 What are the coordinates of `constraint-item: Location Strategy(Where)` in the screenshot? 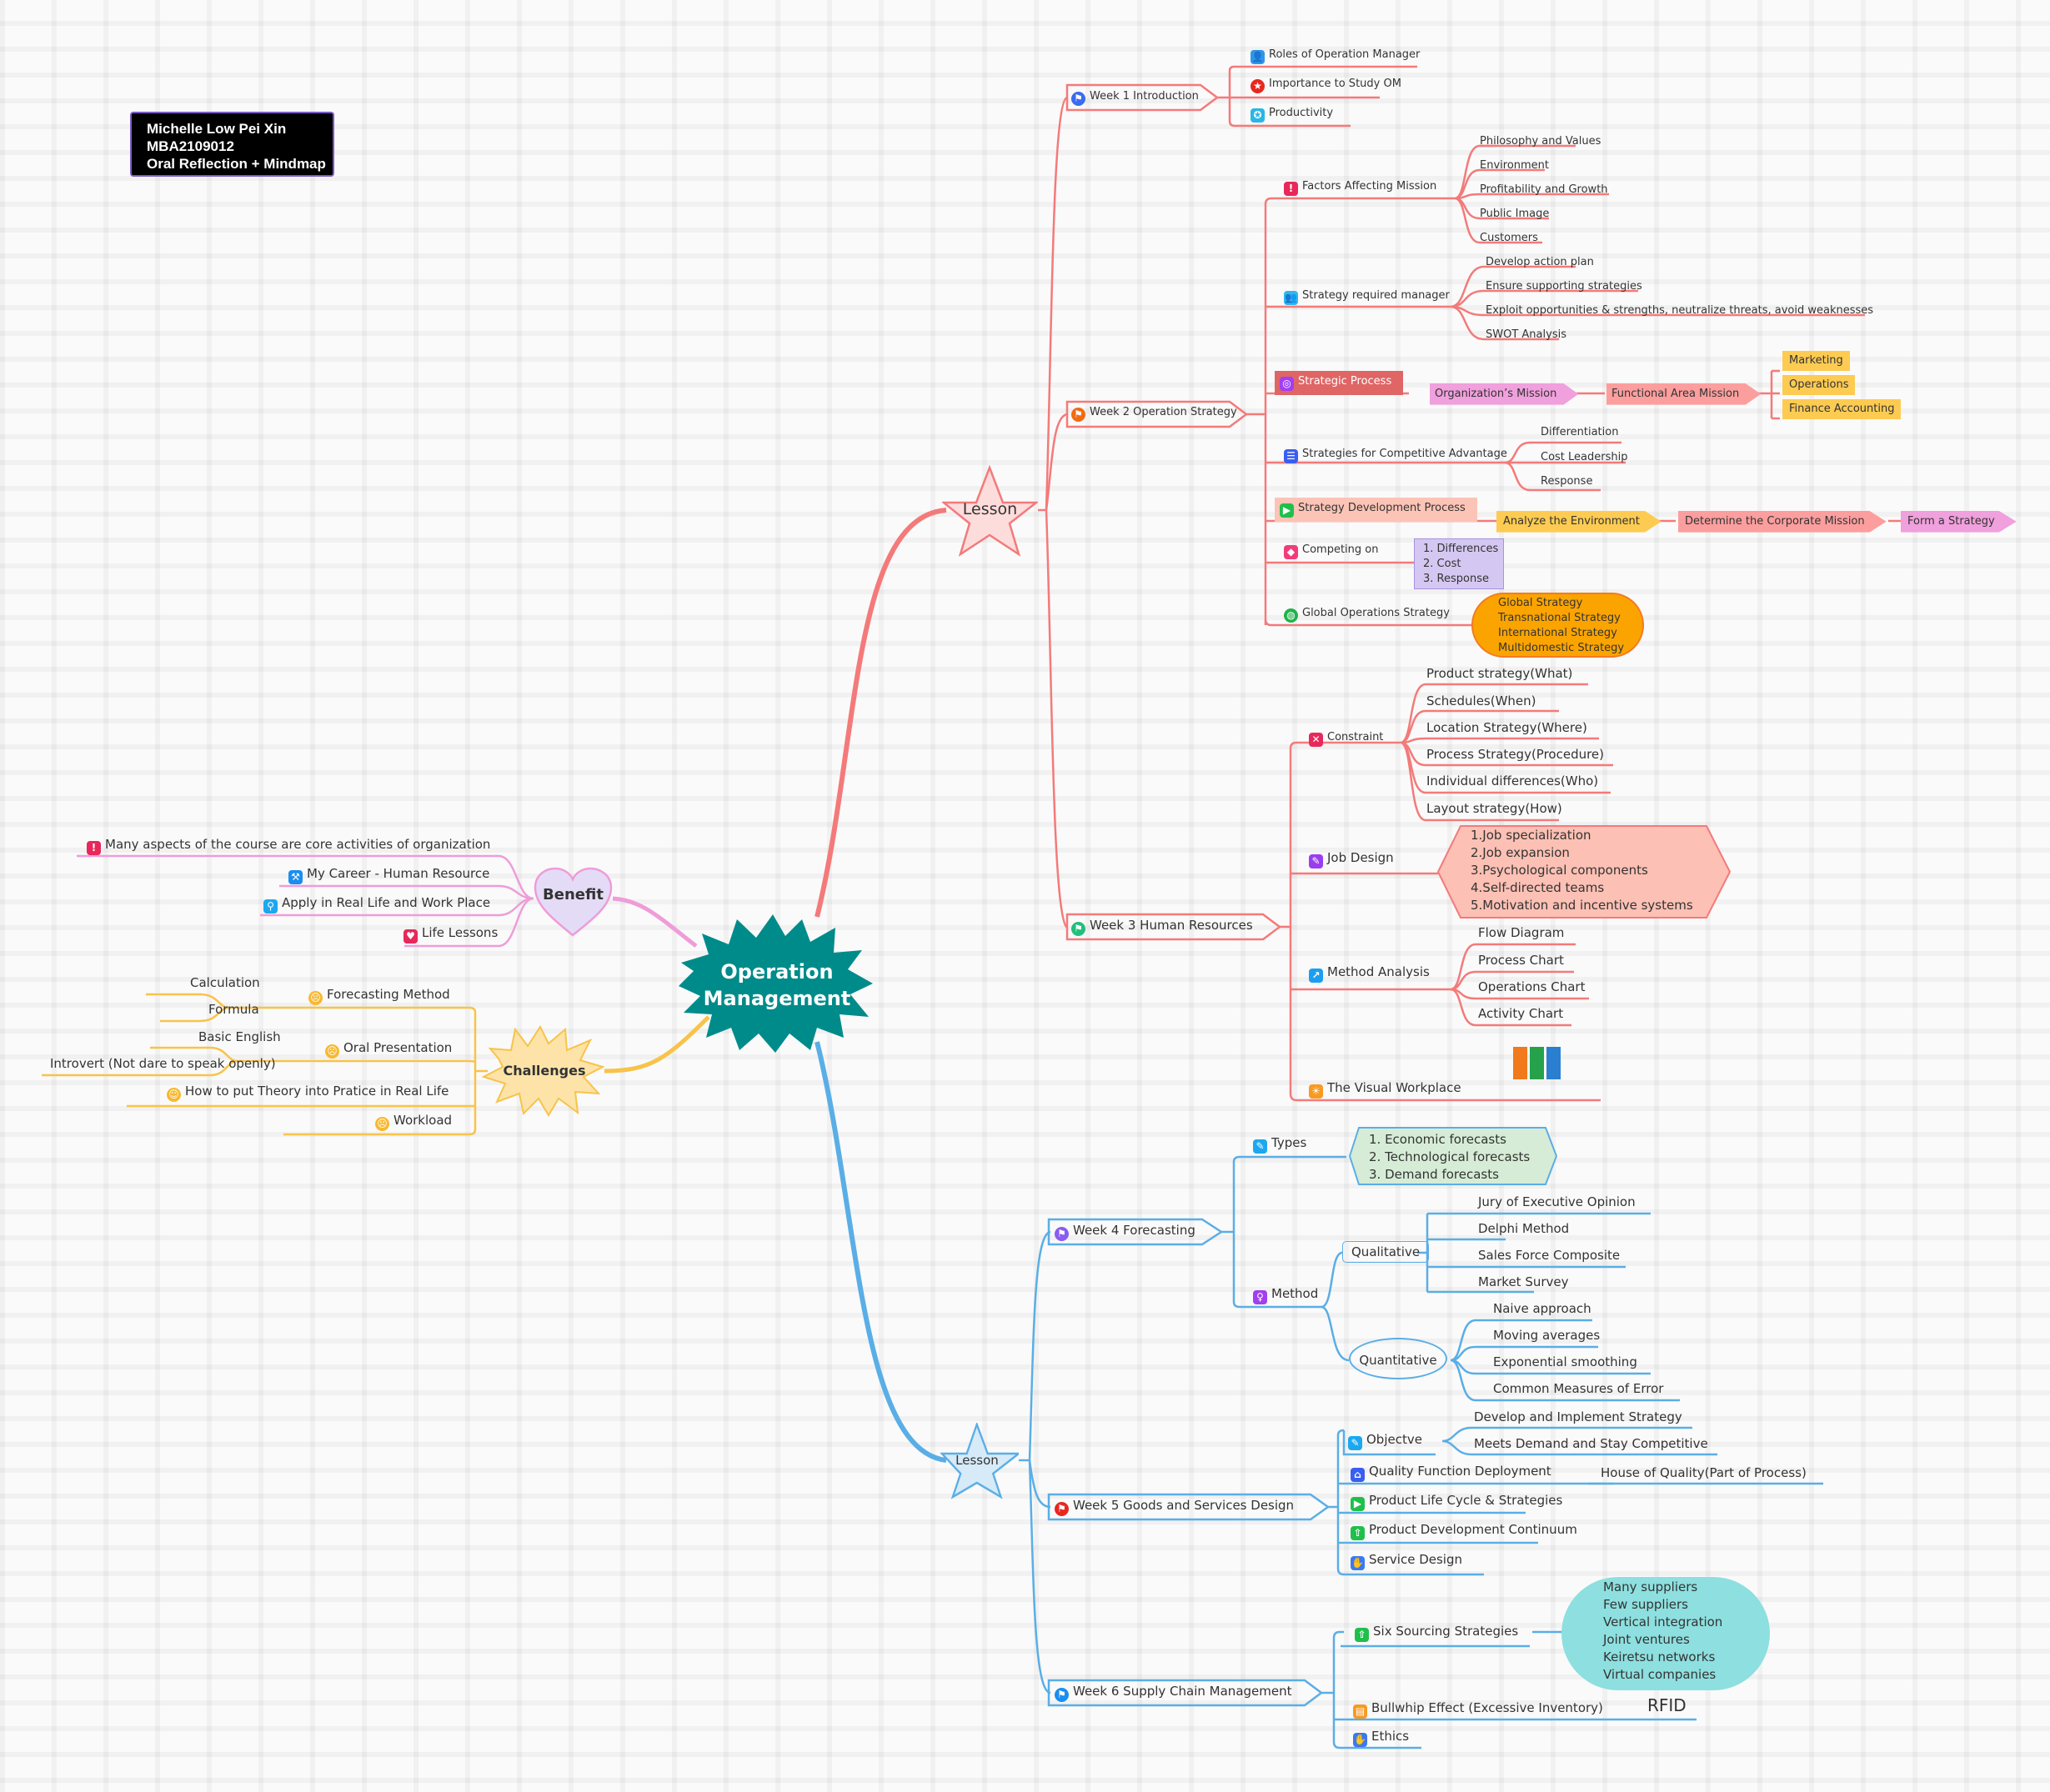 It's located at (1506, 727).